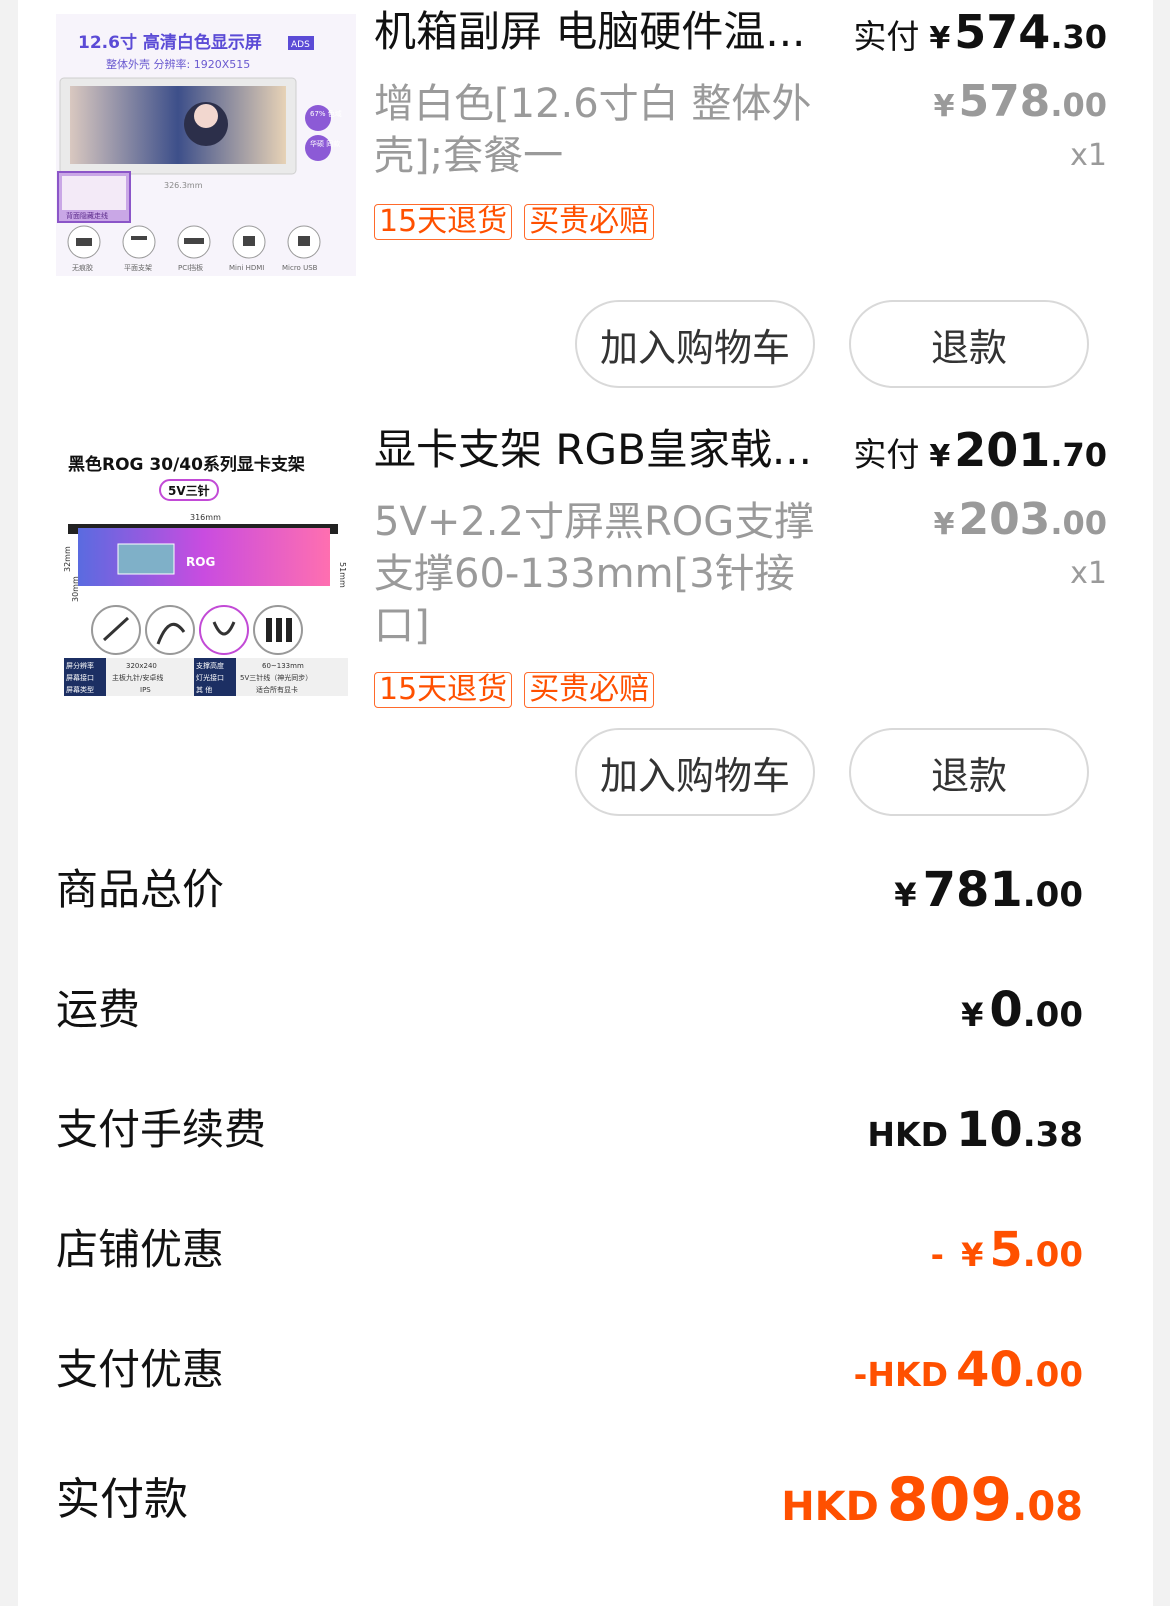  I want to click on summary-value: - ¥5.00, so click(1007, 1255).